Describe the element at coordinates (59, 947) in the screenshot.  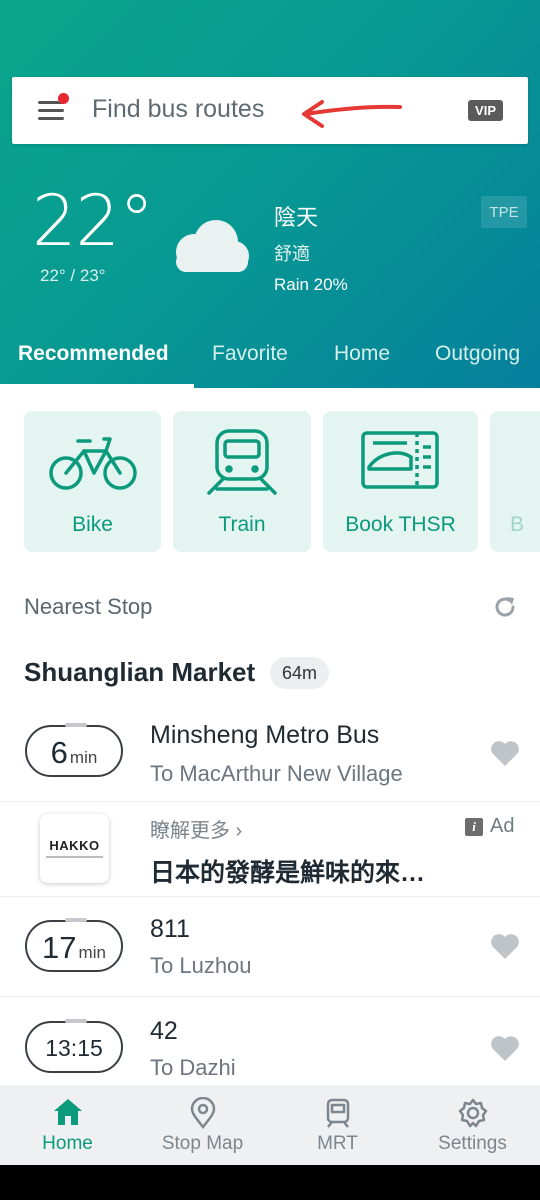
I see `eta-minutes: 17` at that location.